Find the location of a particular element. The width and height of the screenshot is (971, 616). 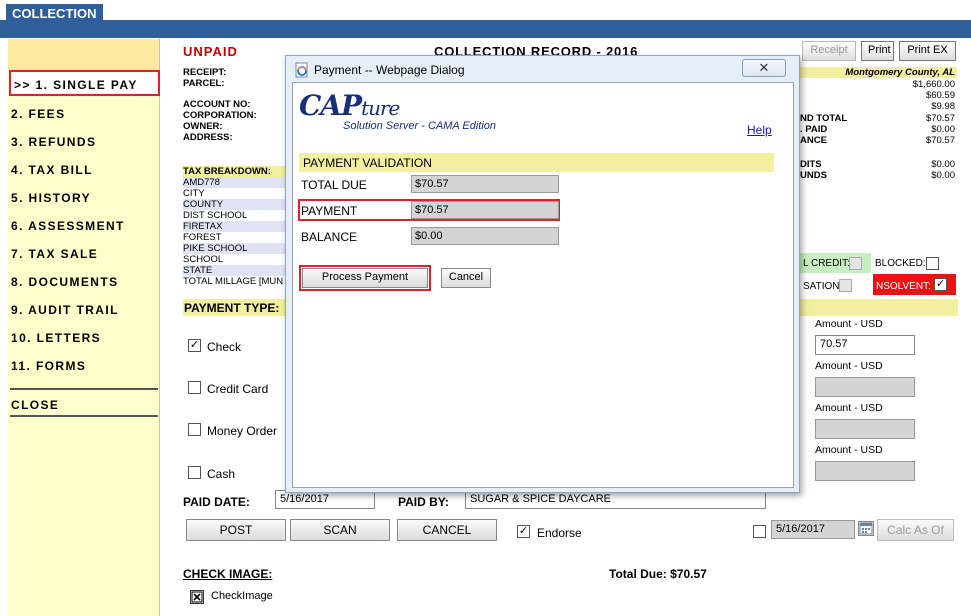

sidebar-item-tax-sale: 7. TAX SALE is located at coordinates (83, 254).